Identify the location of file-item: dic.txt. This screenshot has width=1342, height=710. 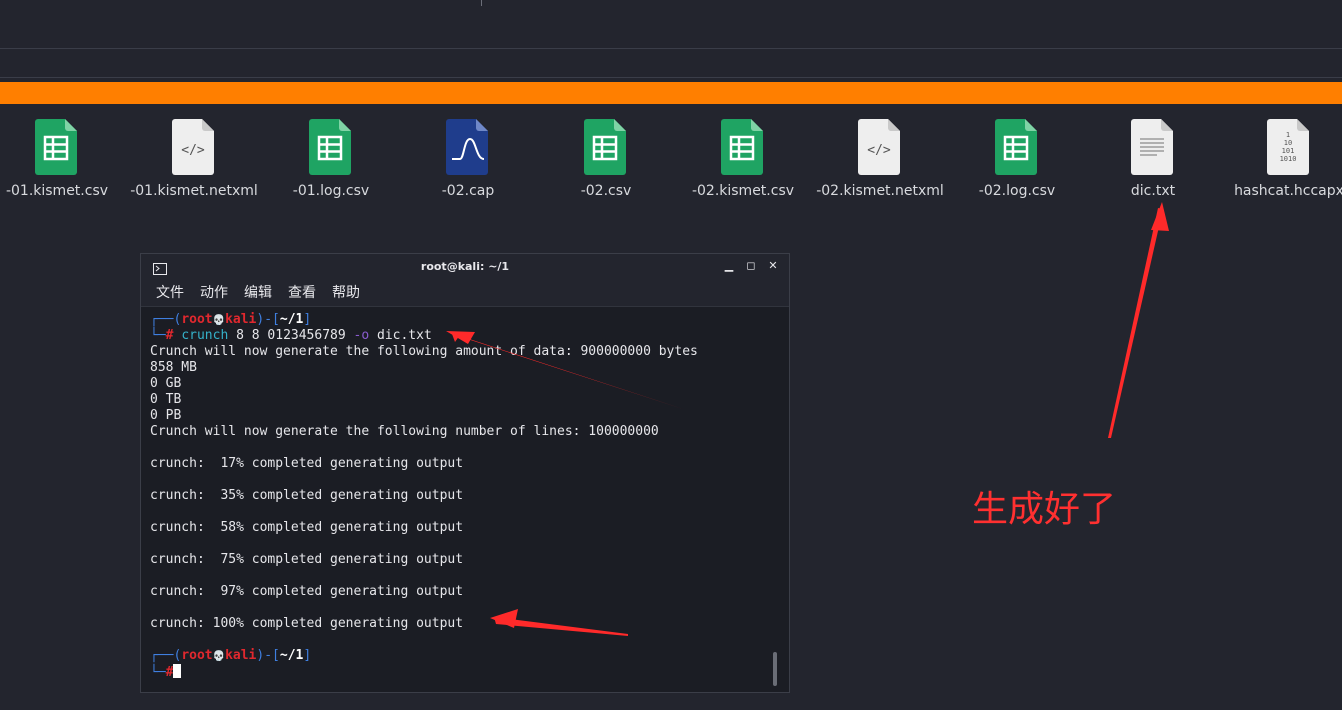
(1153, 159).